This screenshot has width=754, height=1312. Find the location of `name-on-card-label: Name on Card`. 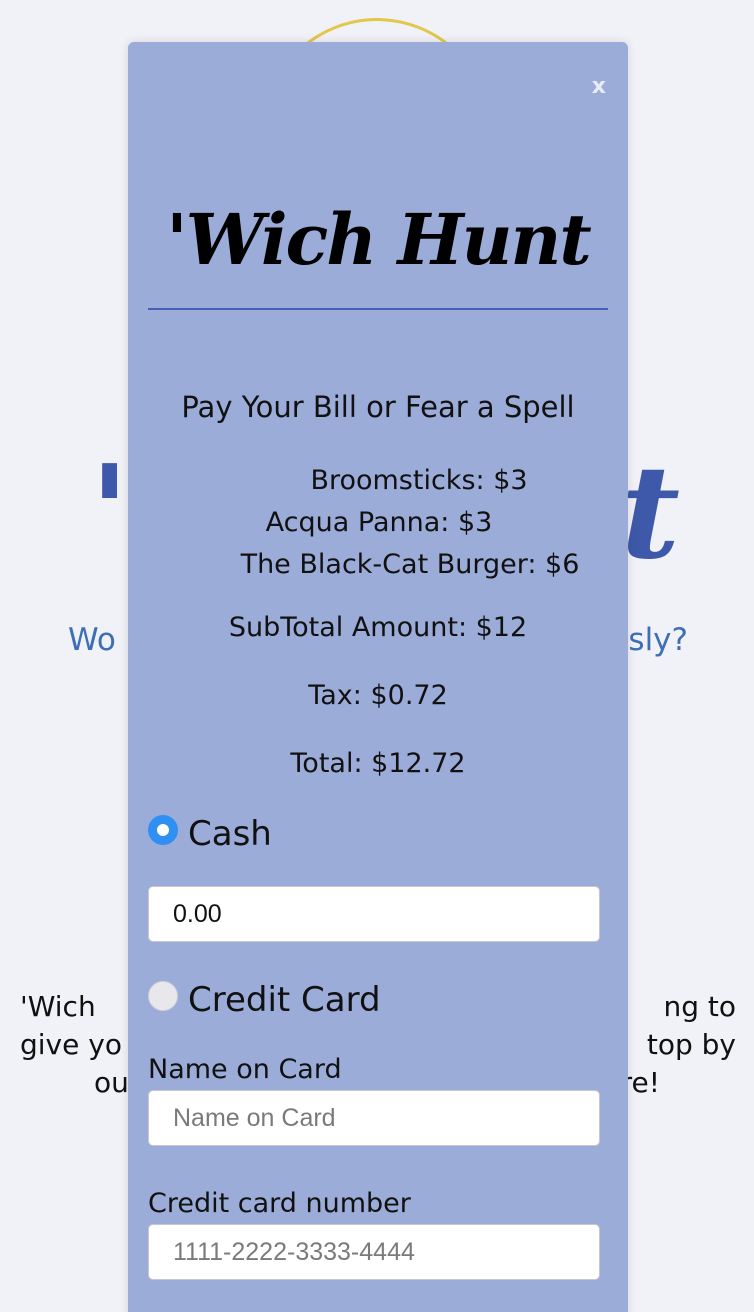

name-on-card-label: Name on Card is located at coordinates (245, 1069).